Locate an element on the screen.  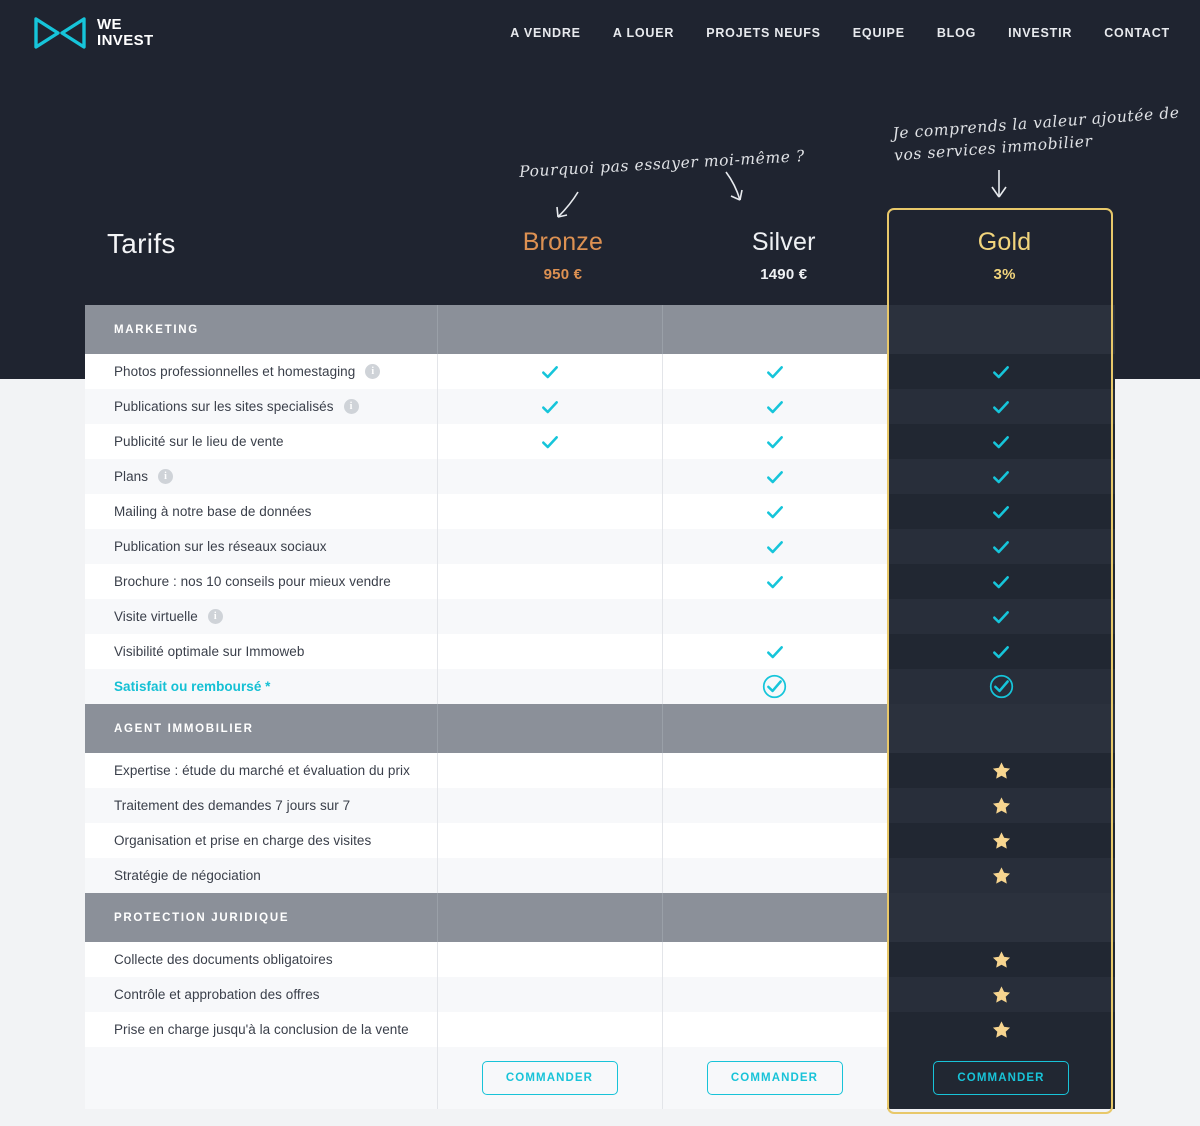
section-title: AGENT IMMOBILIER is located at coordinates (261, 728).